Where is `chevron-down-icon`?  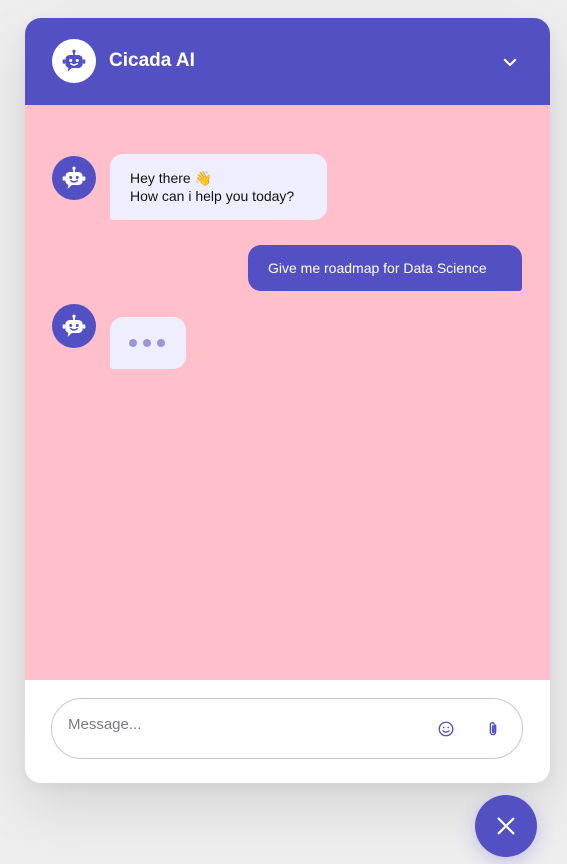 chevron-down-icon is located at coordinates (510, 62).